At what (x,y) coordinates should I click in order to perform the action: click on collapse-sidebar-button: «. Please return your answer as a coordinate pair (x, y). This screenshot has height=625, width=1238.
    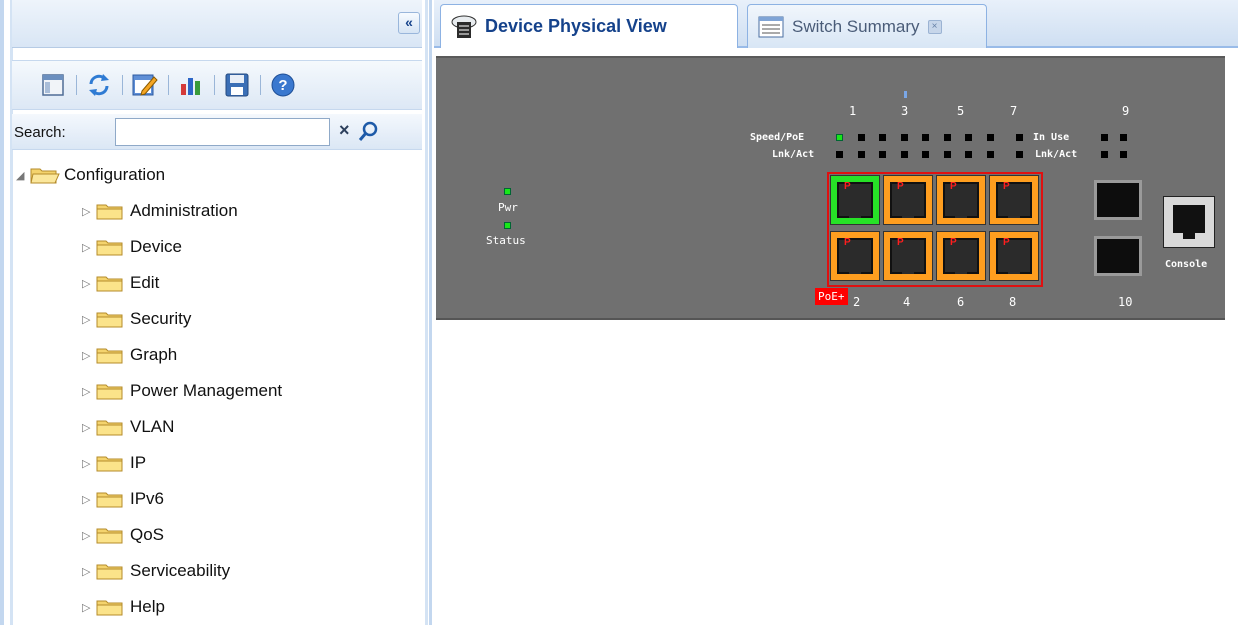
    Looking at the image, I should click on (409, 23).